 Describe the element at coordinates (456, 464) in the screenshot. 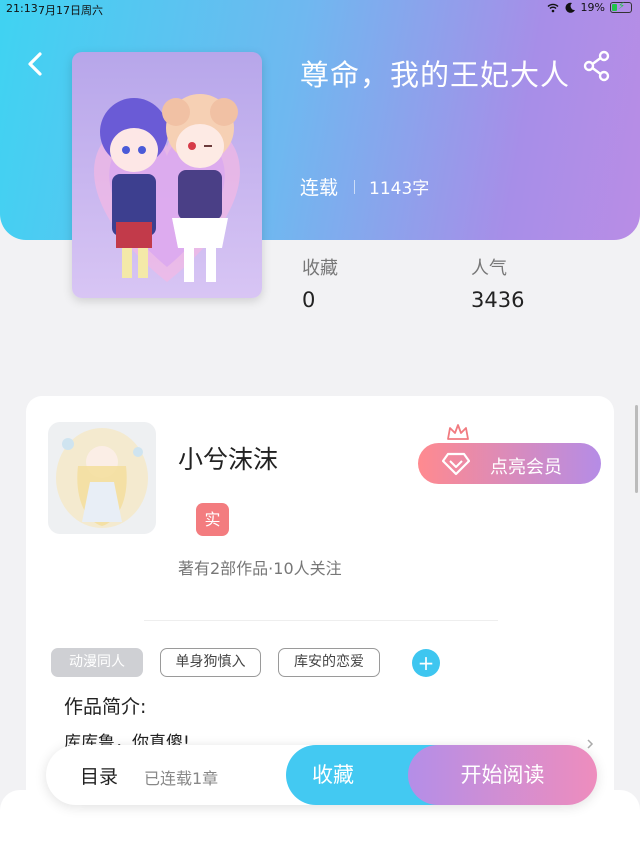

I see `diamond-icon` at that location.